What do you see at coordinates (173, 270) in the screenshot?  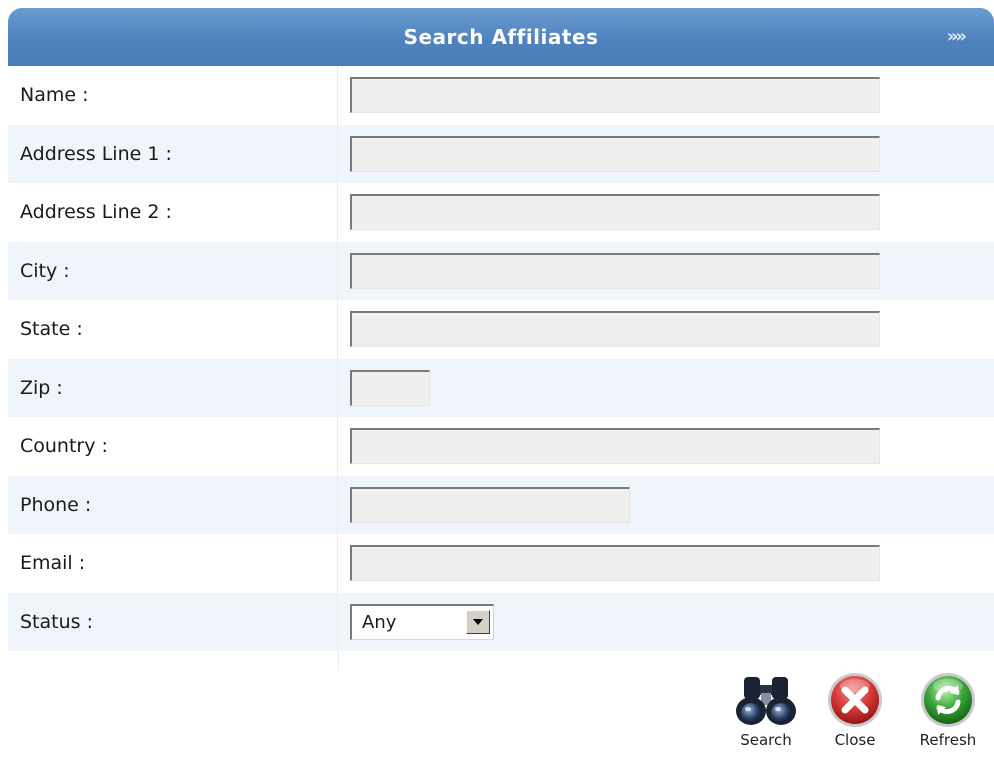 I see `city-label: City :` at bounding box center [173, 270].